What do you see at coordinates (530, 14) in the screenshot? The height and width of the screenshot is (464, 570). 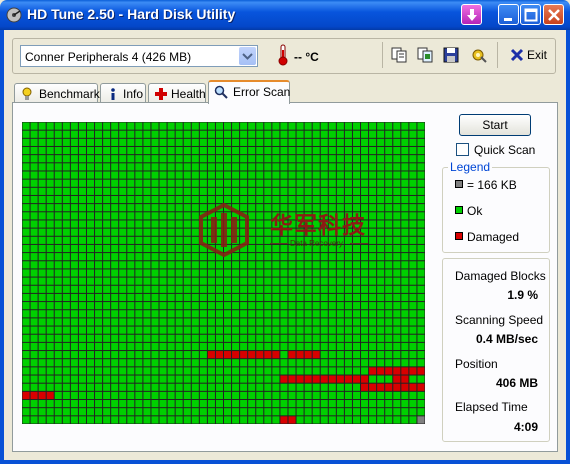 I see `maximize-button` at bounding box center [530, 14].